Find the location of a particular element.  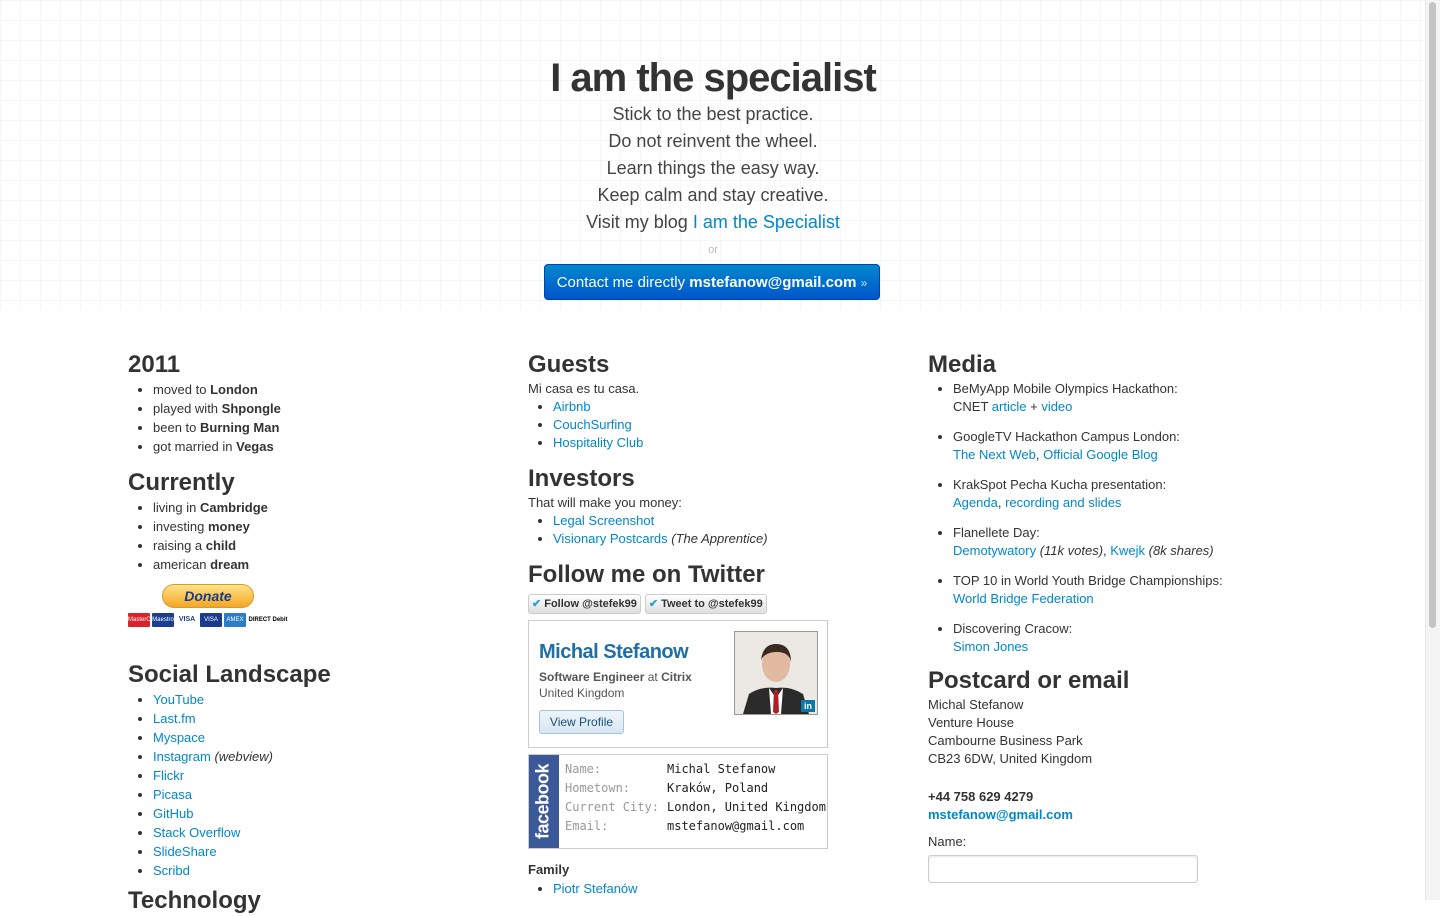

media-link: Kwejk is located at coordinates (1127, 550).